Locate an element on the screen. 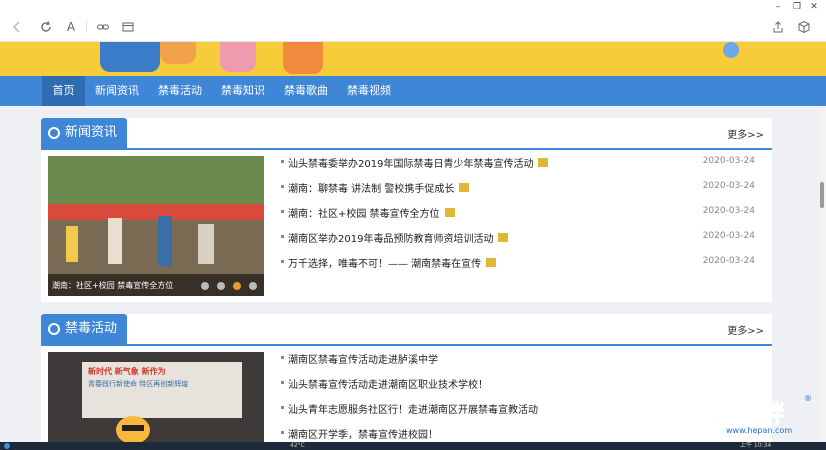  site-watermark: 蓝色河畔 ® www.hepan.com is located at coordinates (750, 419).